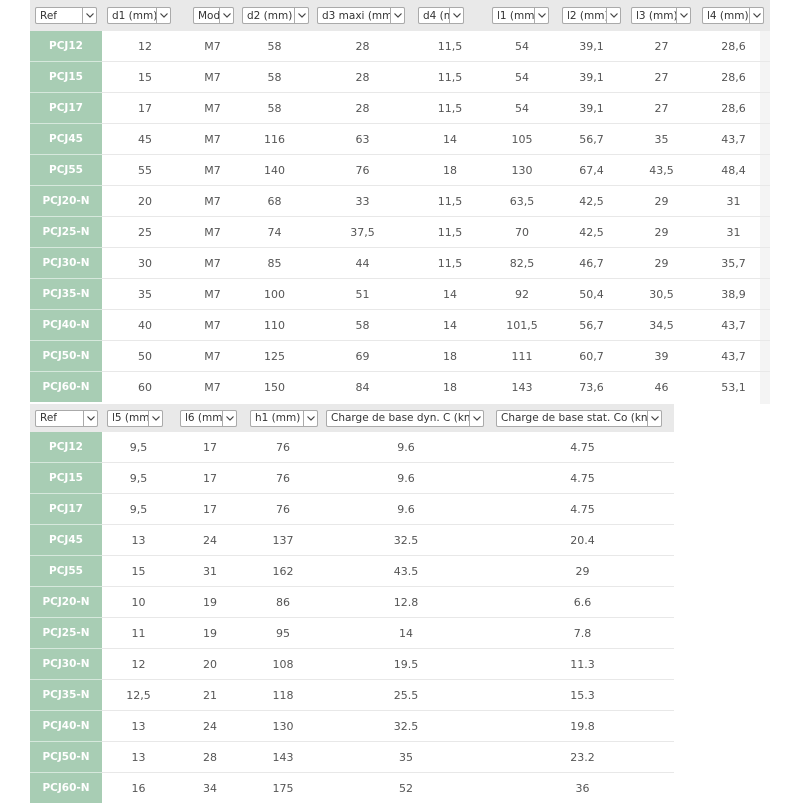 The width and height of the screenshot is (800, 803). I want to click on ref-cell: PCJ60-N, so click(66, 387).